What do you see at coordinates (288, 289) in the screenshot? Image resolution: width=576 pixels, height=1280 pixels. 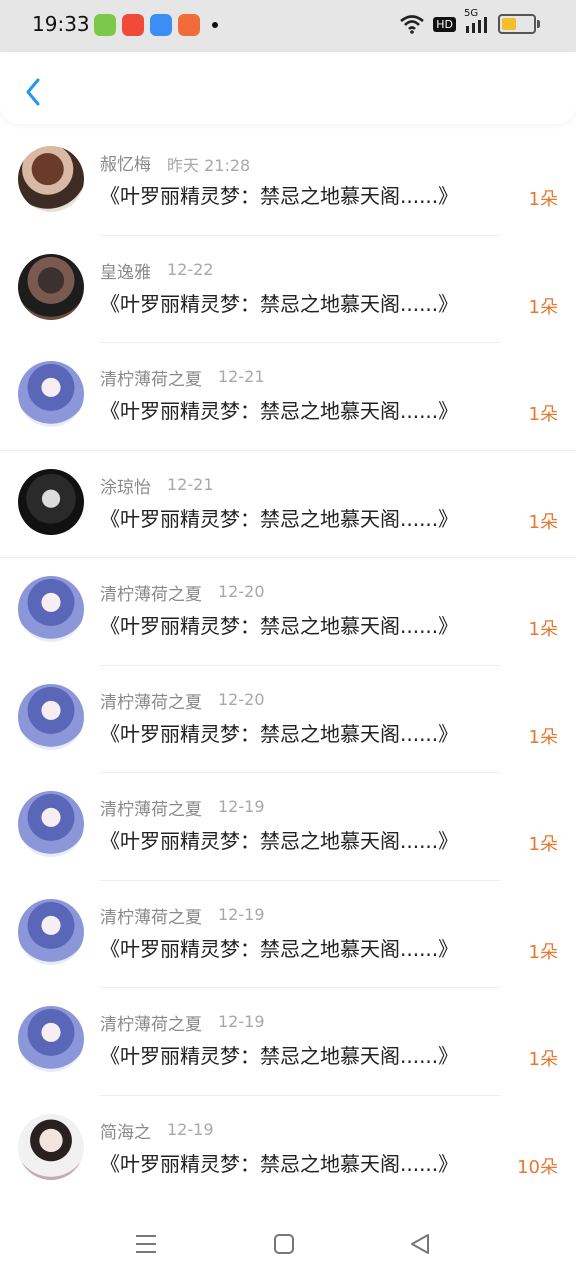 I see `gift-row: 皇逸雅 12-22 《叶罗丽精灵梦：禁忌之地慕天阁......》 1朵` at bounding box center [288, 289].